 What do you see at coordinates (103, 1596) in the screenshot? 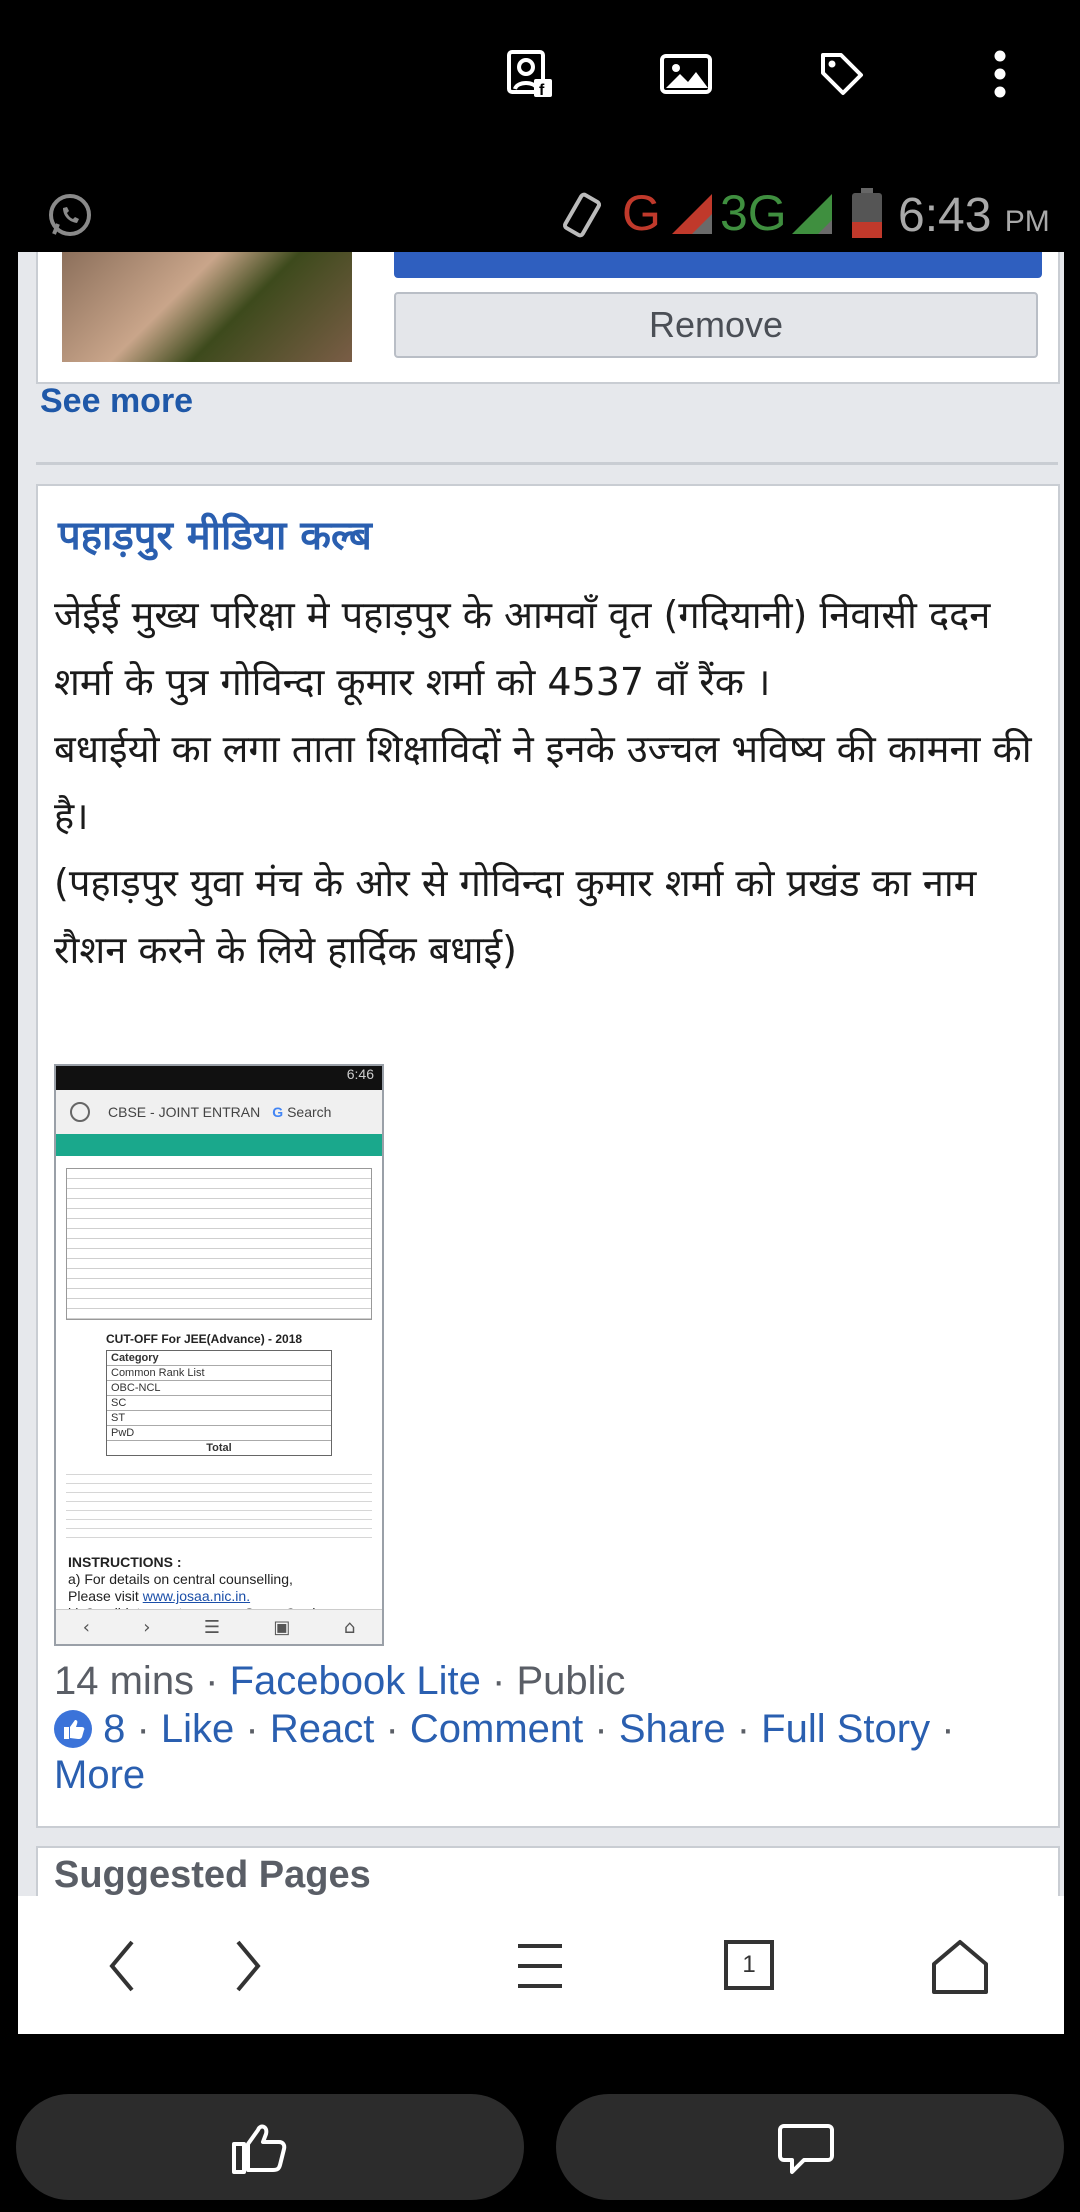
I see `instructions-line: Please visit` at bounding box center [103, 1596].